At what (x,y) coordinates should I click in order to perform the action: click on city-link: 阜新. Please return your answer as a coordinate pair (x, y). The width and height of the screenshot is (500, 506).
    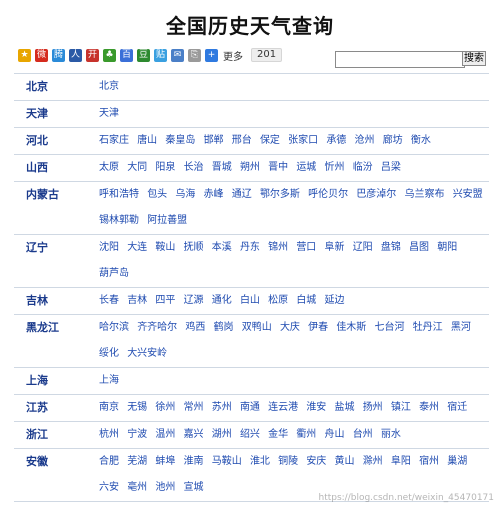
    Looking at the image, I should click on (335, 247).